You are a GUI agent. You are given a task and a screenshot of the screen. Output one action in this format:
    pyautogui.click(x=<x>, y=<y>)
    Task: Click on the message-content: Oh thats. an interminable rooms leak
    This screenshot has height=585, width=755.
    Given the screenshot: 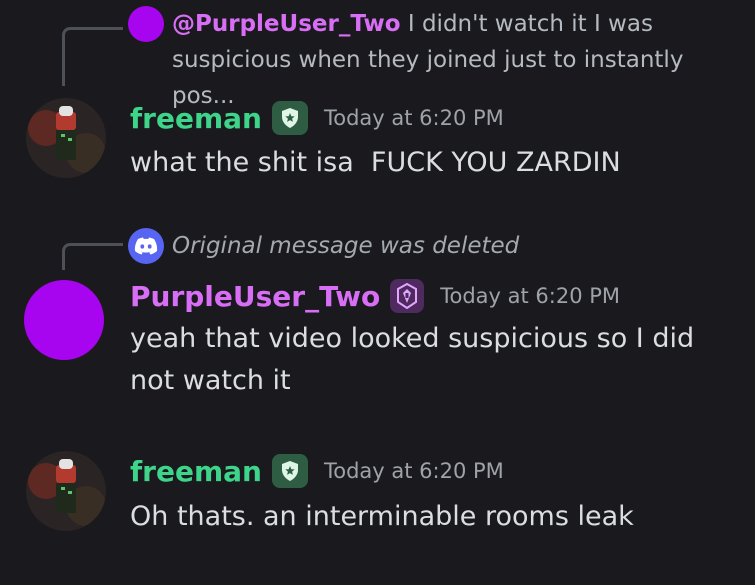 What is the action you would take?
    pyautogui.click(x=382, y=516)
    